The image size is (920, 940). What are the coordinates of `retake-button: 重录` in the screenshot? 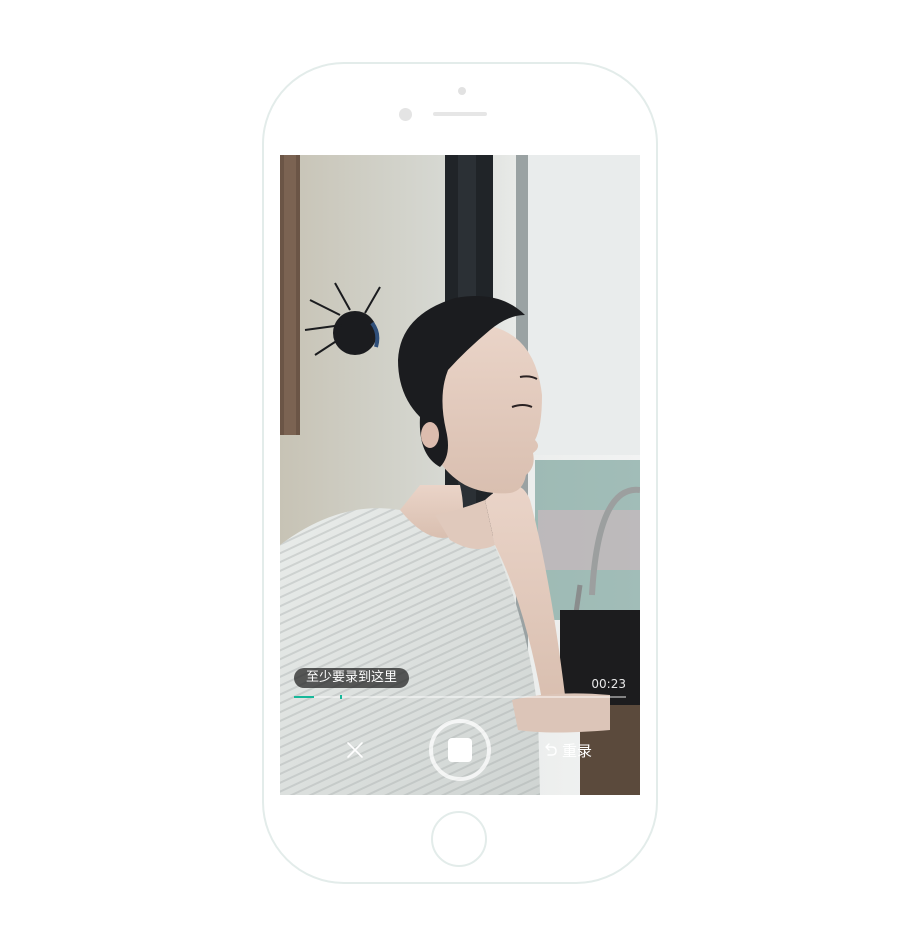 It's located at (567, 750).